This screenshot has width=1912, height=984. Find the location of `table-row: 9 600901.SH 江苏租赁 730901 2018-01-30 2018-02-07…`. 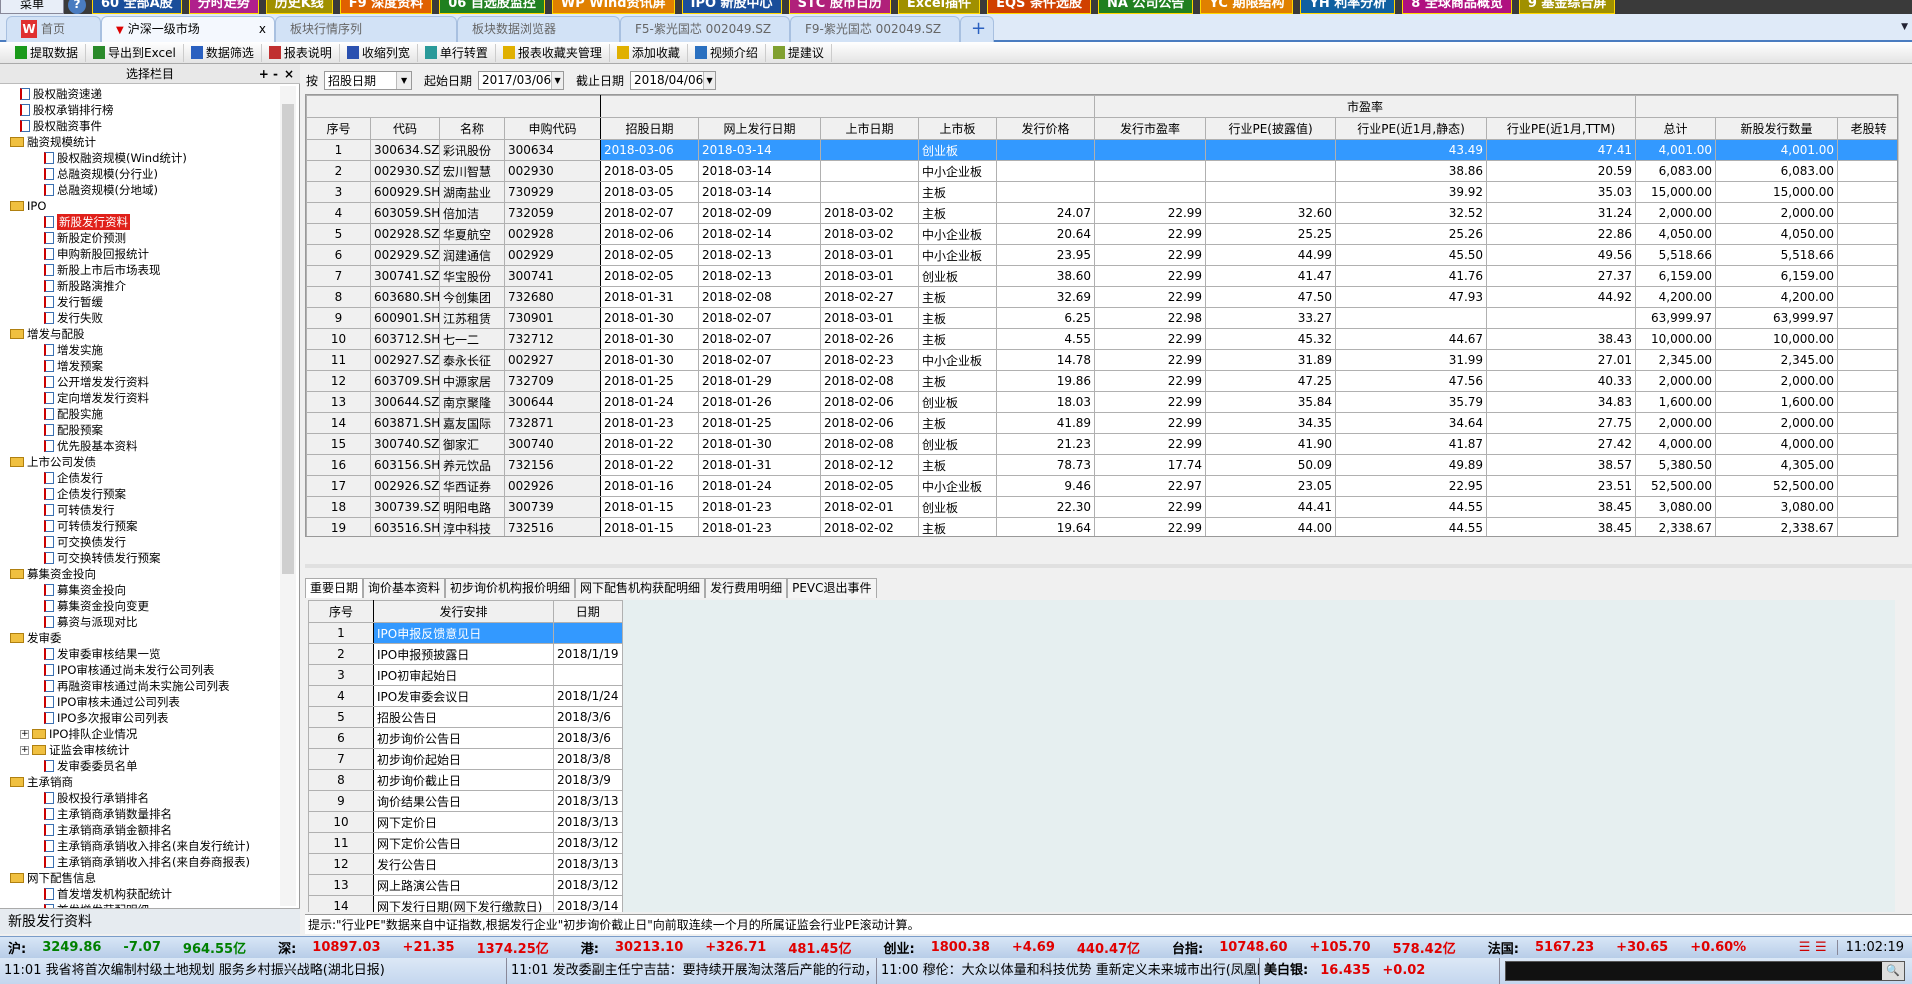

table-row: 9 600901.SH 江苏租赁 730901 2018-01-30 2018-02-07… is located at coordinates (1101, 318).